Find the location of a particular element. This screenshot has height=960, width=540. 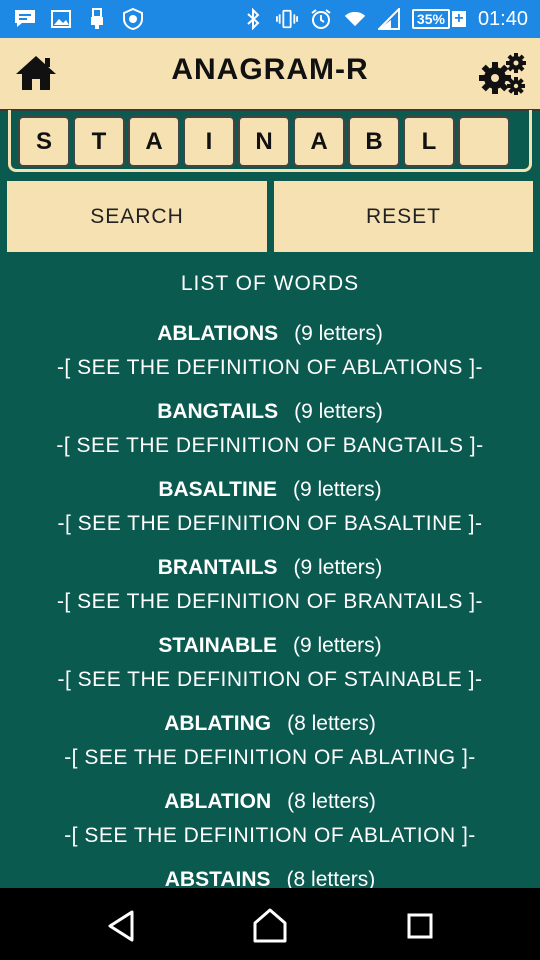

usb-icon is located at coordinates (97, 19).